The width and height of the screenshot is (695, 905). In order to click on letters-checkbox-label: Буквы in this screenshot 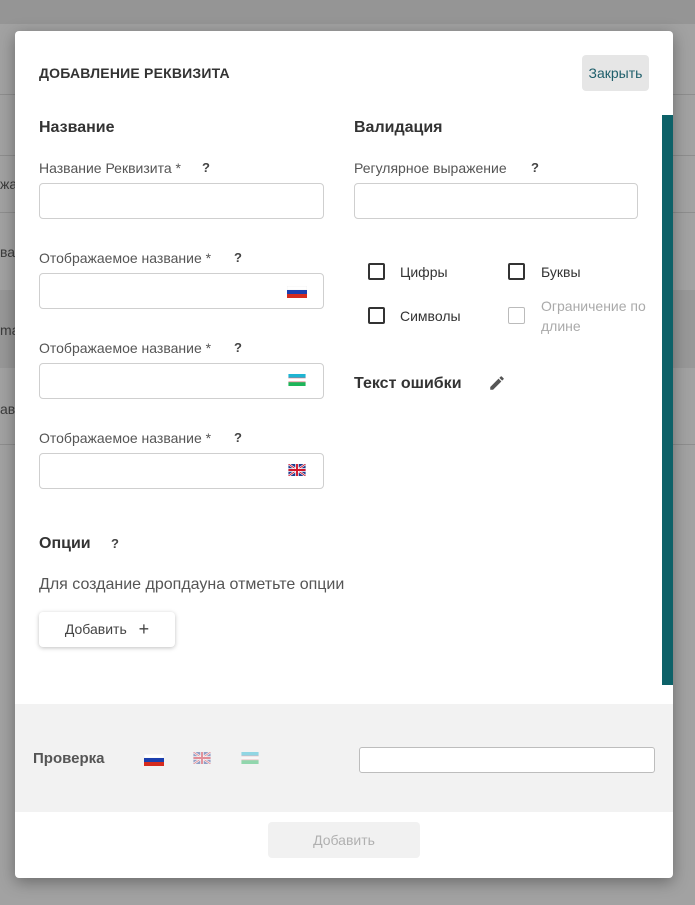, I will do `click(561, 272)`.